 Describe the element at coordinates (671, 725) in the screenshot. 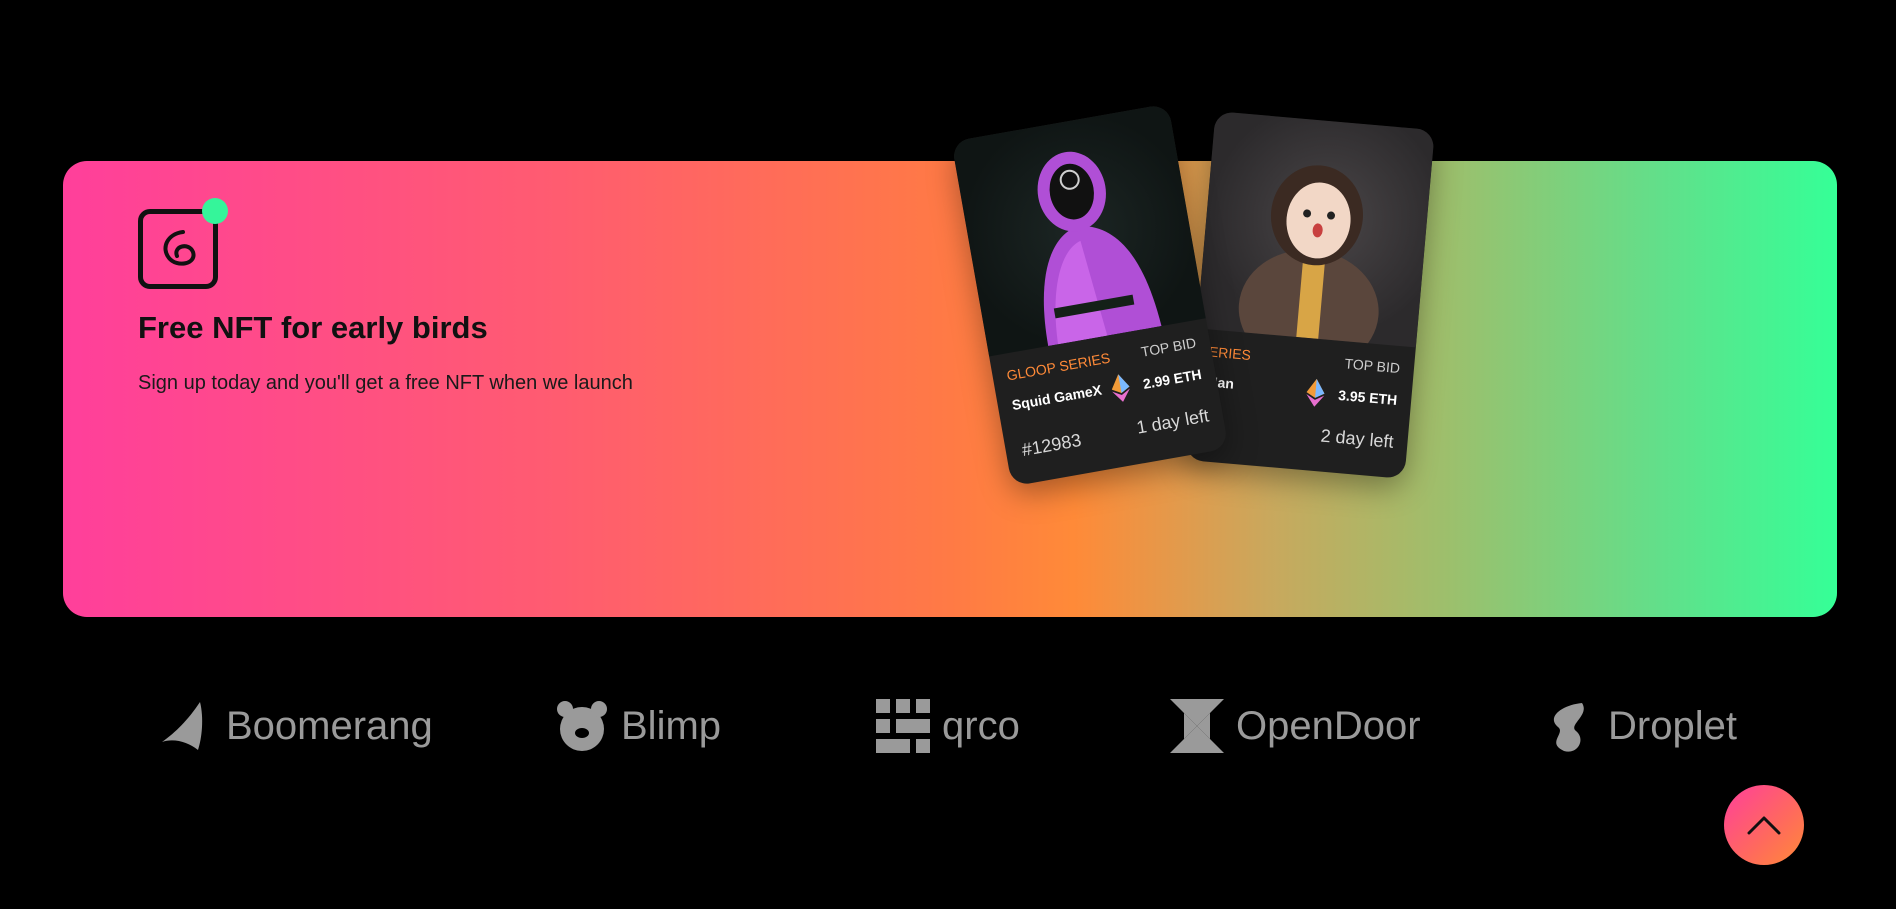

I see `partner-name: Blimp` at that location.